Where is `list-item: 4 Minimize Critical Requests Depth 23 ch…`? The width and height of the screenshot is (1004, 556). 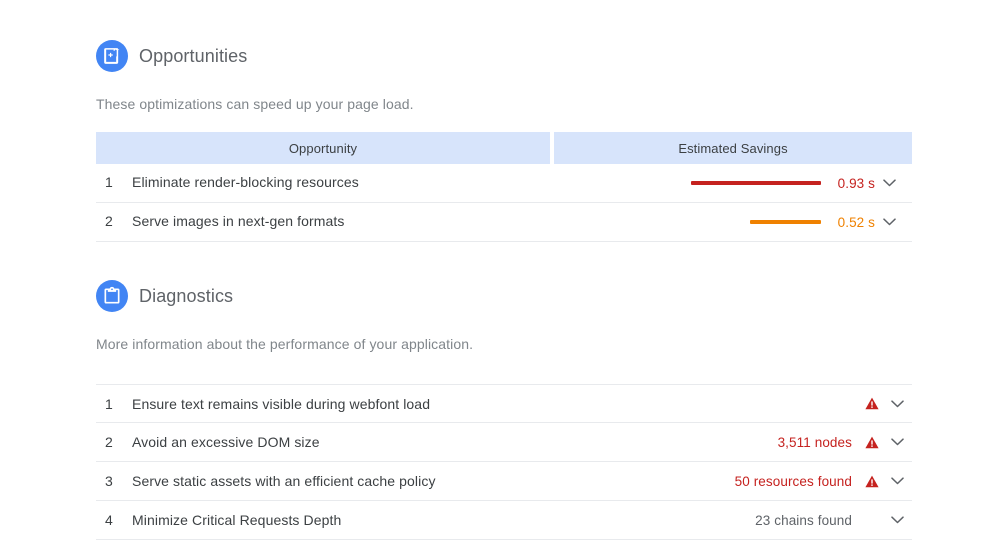 list-item: 4 Minimize Critical Requests Depth 23 ch… is located at coordinates (504, 520).